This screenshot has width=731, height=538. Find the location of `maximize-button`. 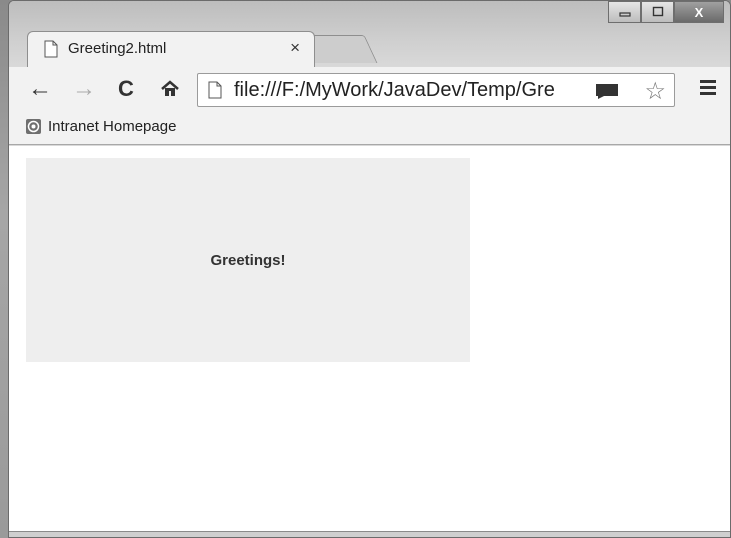

maximize-button is located at coordinates (657, 12).